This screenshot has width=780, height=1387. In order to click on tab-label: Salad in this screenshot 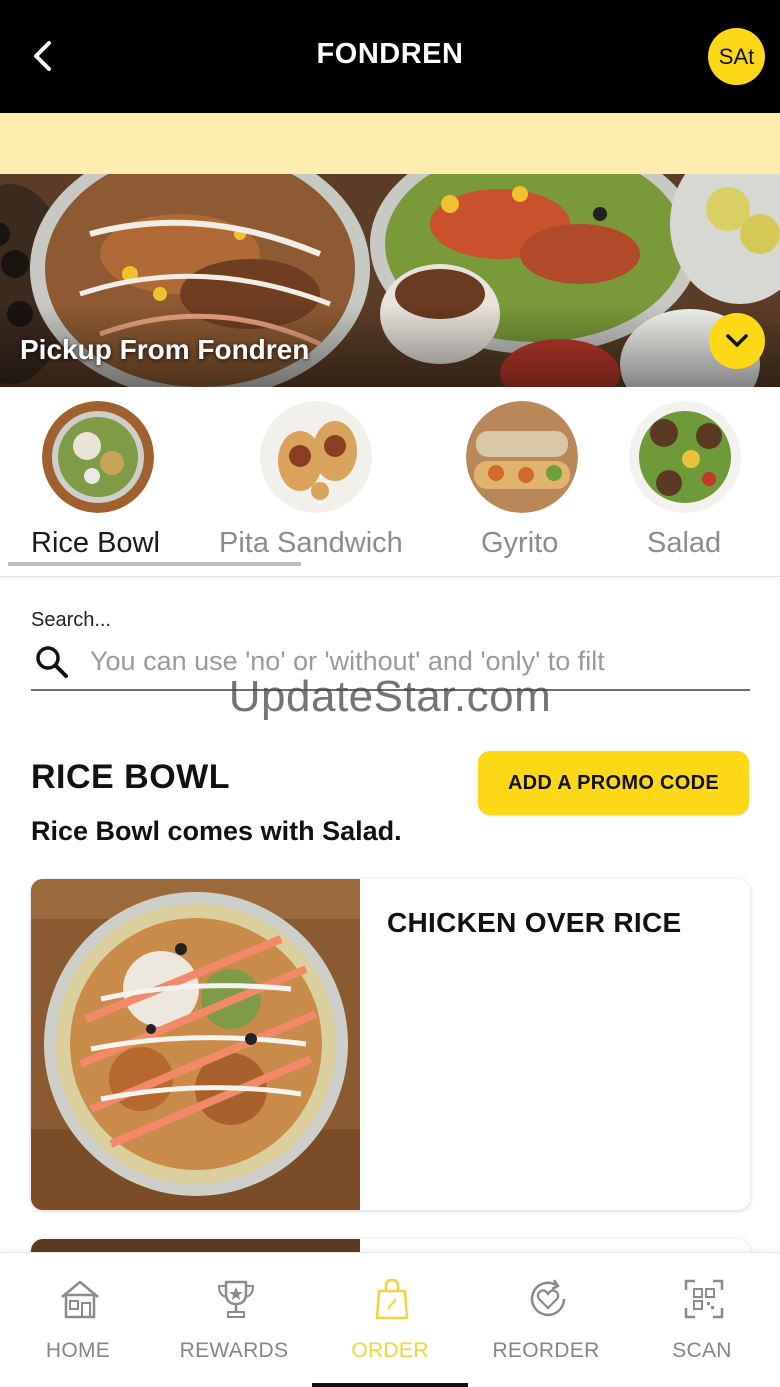, I will do `click(684, 543)`.